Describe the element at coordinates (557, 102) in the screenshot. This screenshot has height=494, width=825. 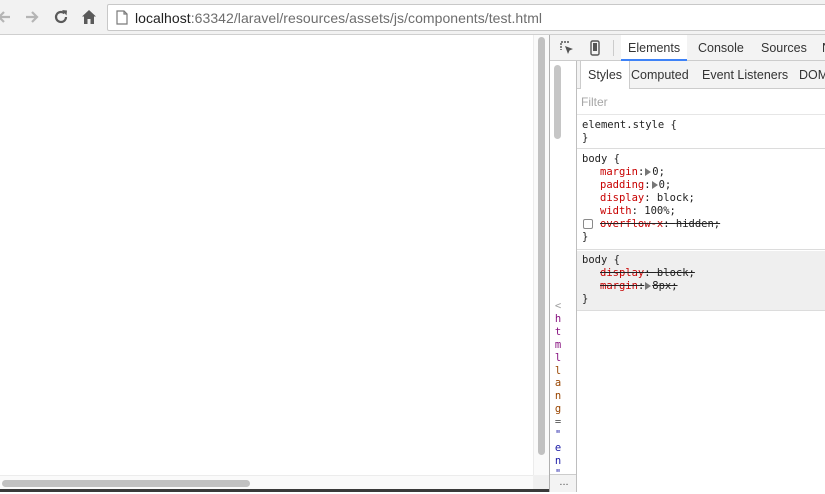
I see `dom-tree-scroll-thumb` at that location.